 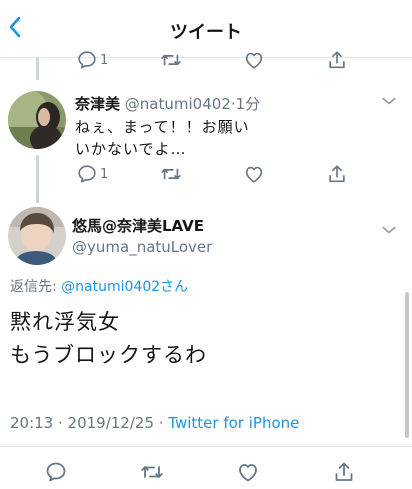 What do you see at coordinates (233, 423) in the screenshot?
I see `client-link: Twitter for iPhone` at bounding box center [233, 423].